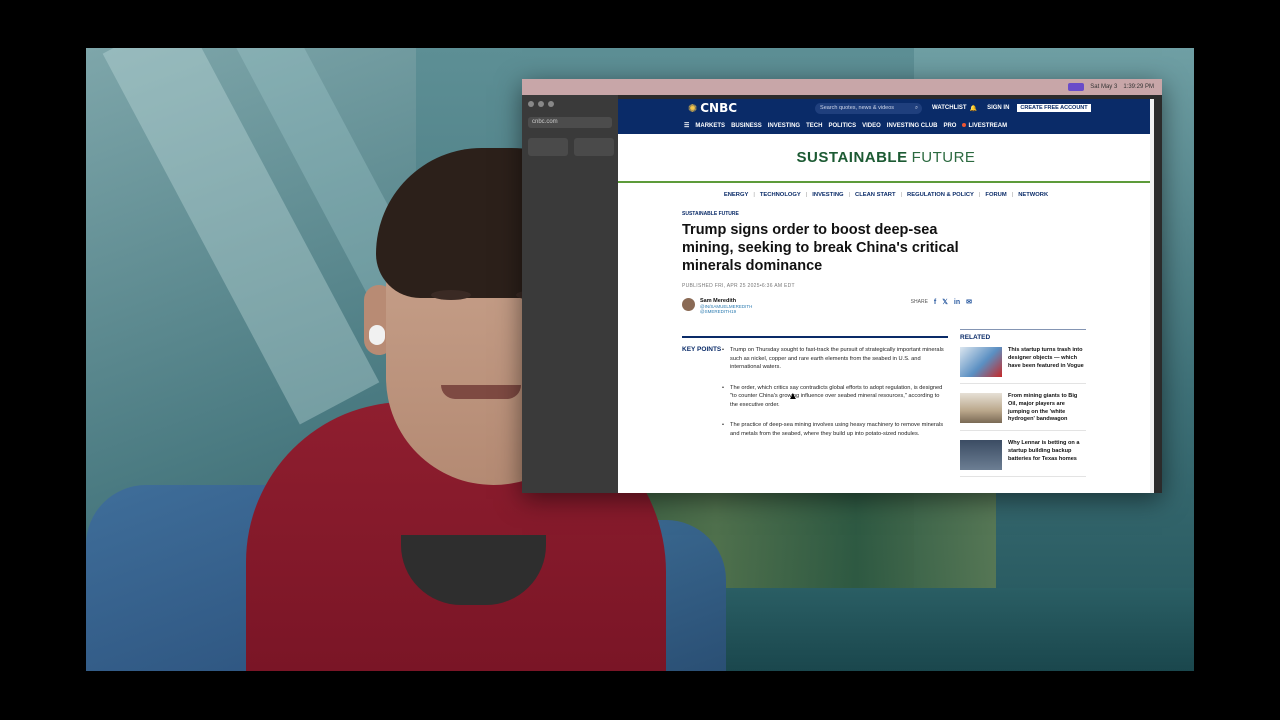 The height and width of the screenshot is (720, 1280). Describe the element at coordinates (969, 302) in the screenshot. I see `email-icon: ✉` at that location.